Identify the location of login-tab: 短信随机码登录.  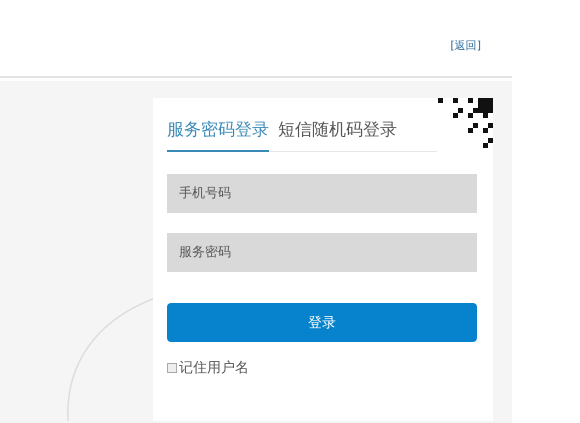
(337, 135).